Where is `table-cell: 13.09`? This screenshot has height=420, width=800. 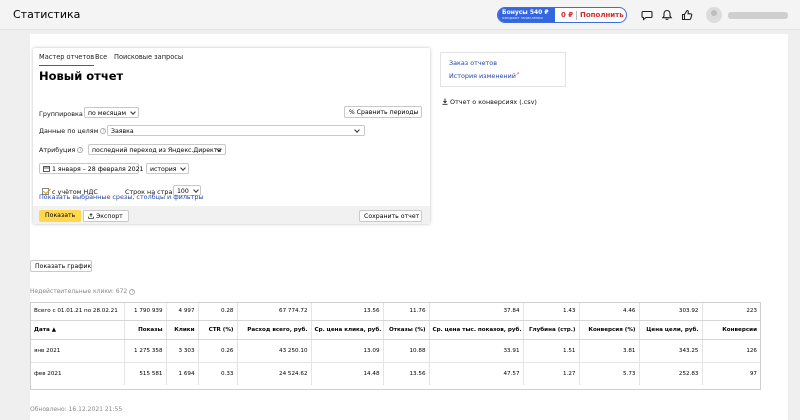 table-cell: 13.09 is located at coordinates (347, 351).